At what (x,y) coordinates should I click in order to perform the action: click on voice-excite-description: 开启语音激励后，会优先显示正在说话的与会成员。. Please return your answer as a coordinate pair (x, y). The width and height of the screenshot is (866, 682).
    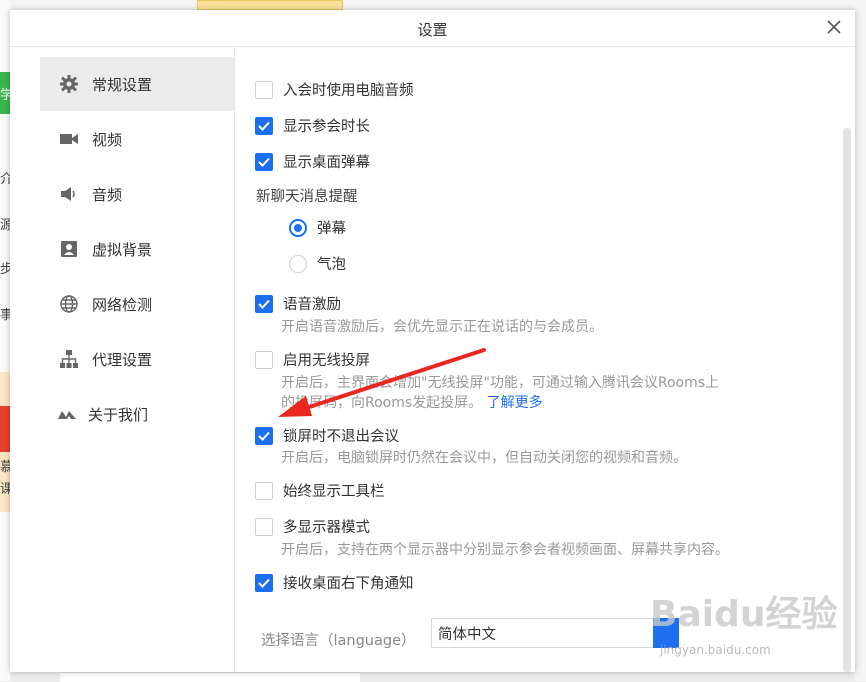
    Looking at the image, I should click on (442, 327).